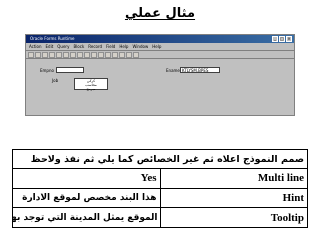 This screenshot has width=320, height=240. I want to click on query-icon, so click(73, 55).